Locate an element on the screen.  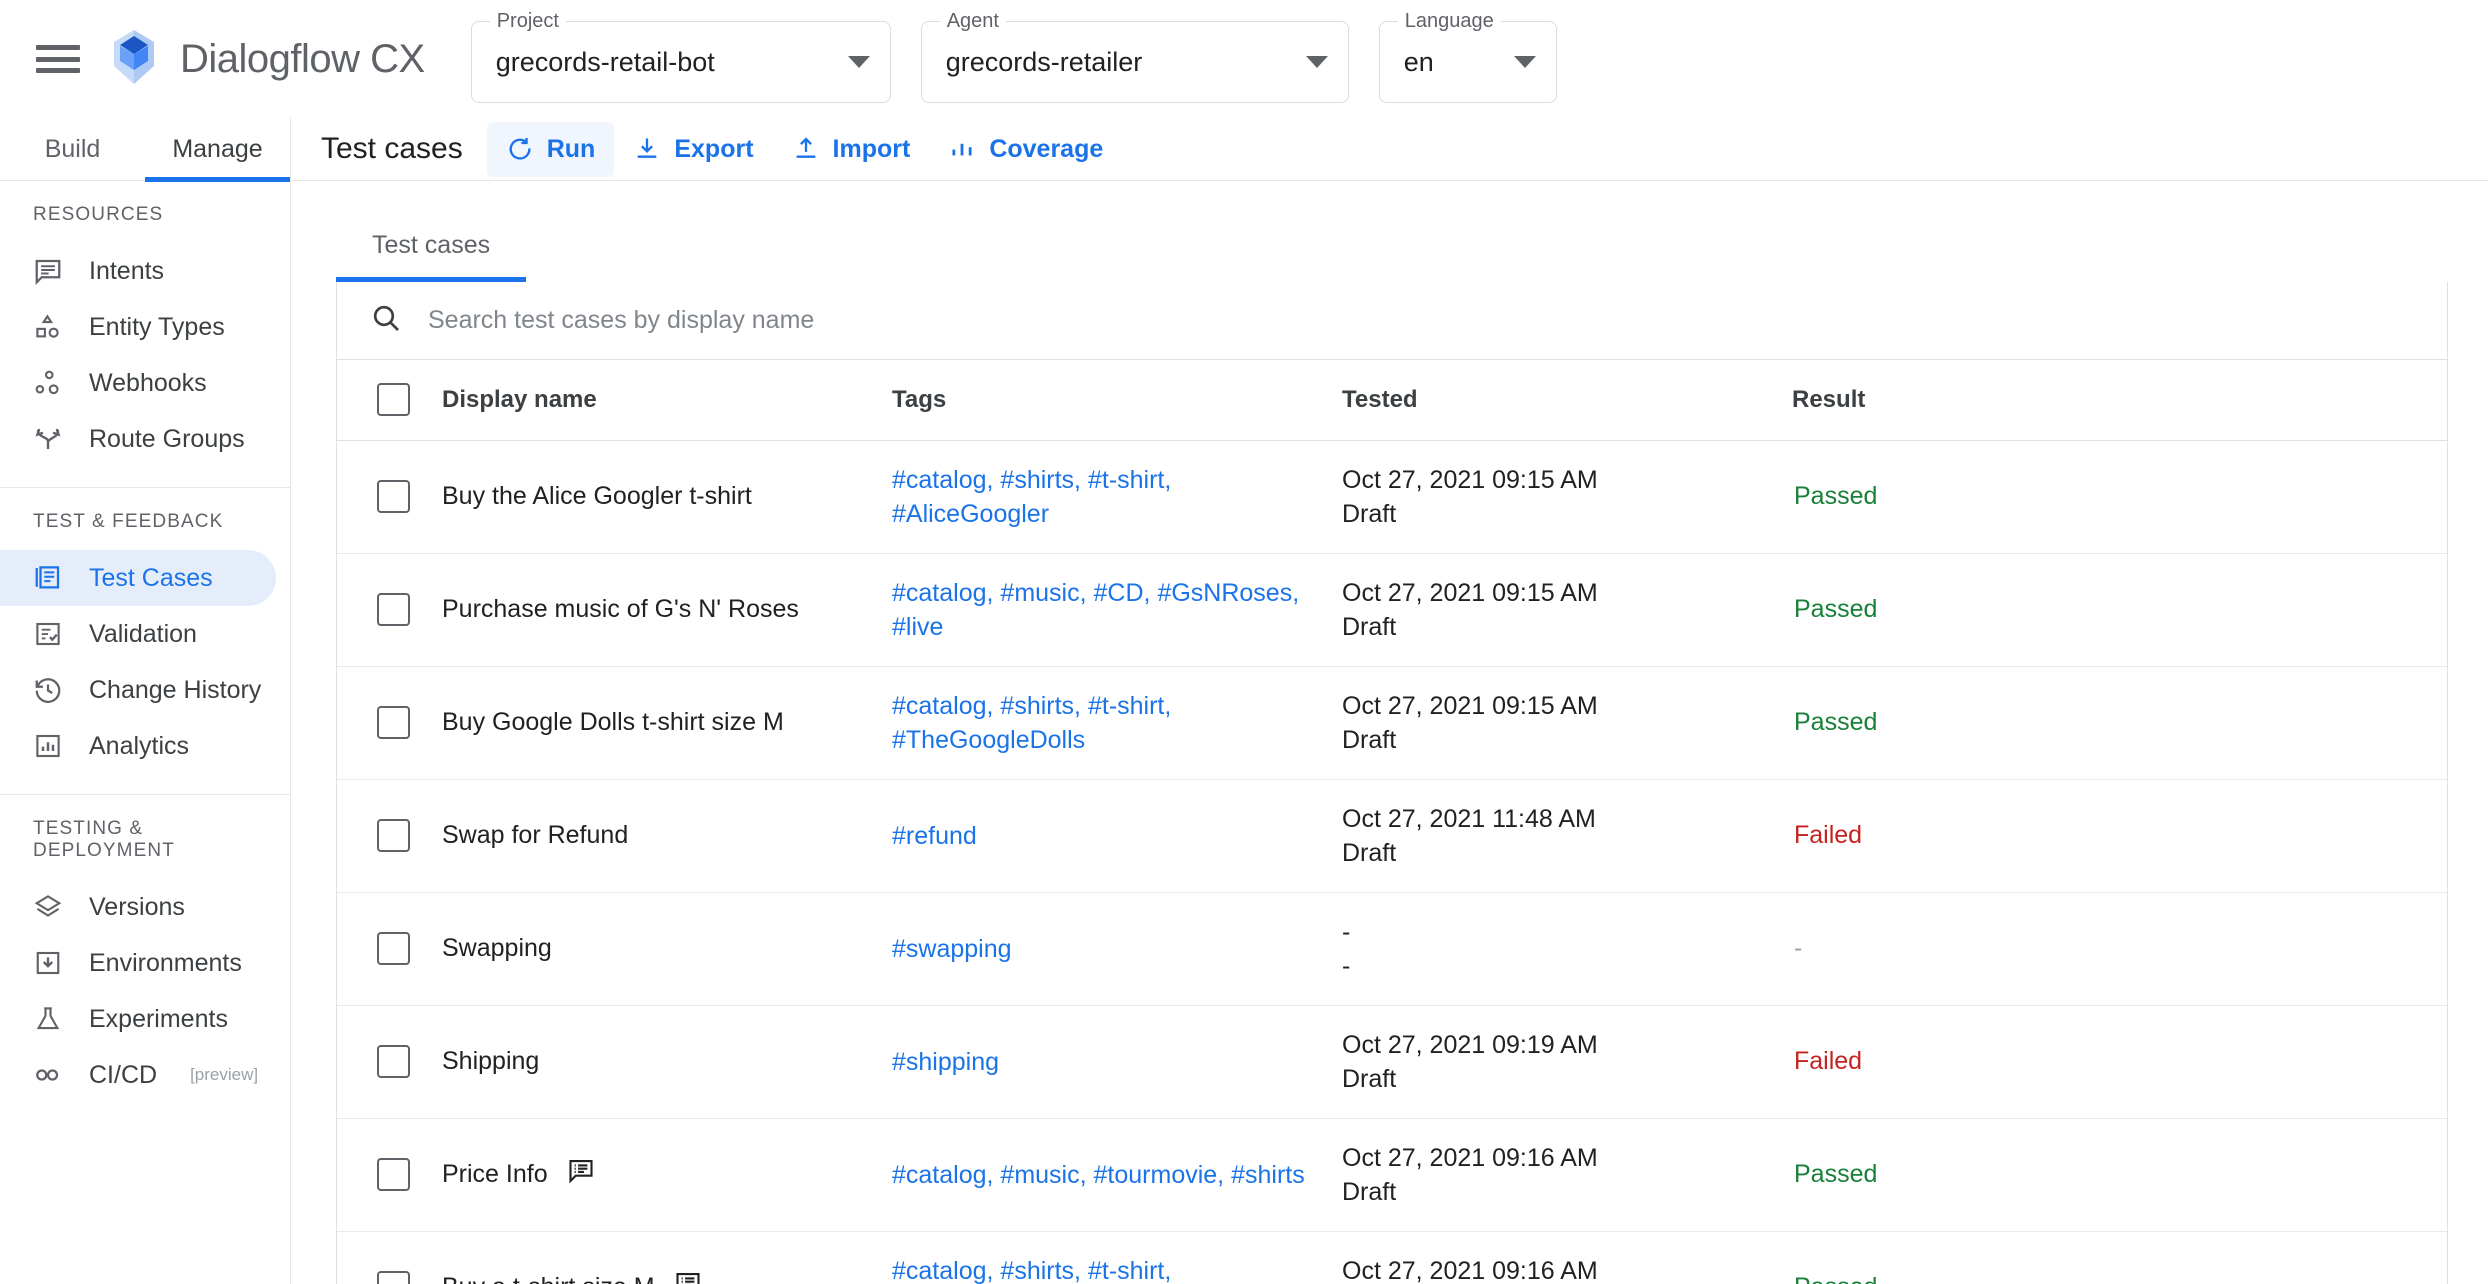
tested-cell: Oct 27, 2021 09:19 AM Draft is located at coordinates (1567, 1062).